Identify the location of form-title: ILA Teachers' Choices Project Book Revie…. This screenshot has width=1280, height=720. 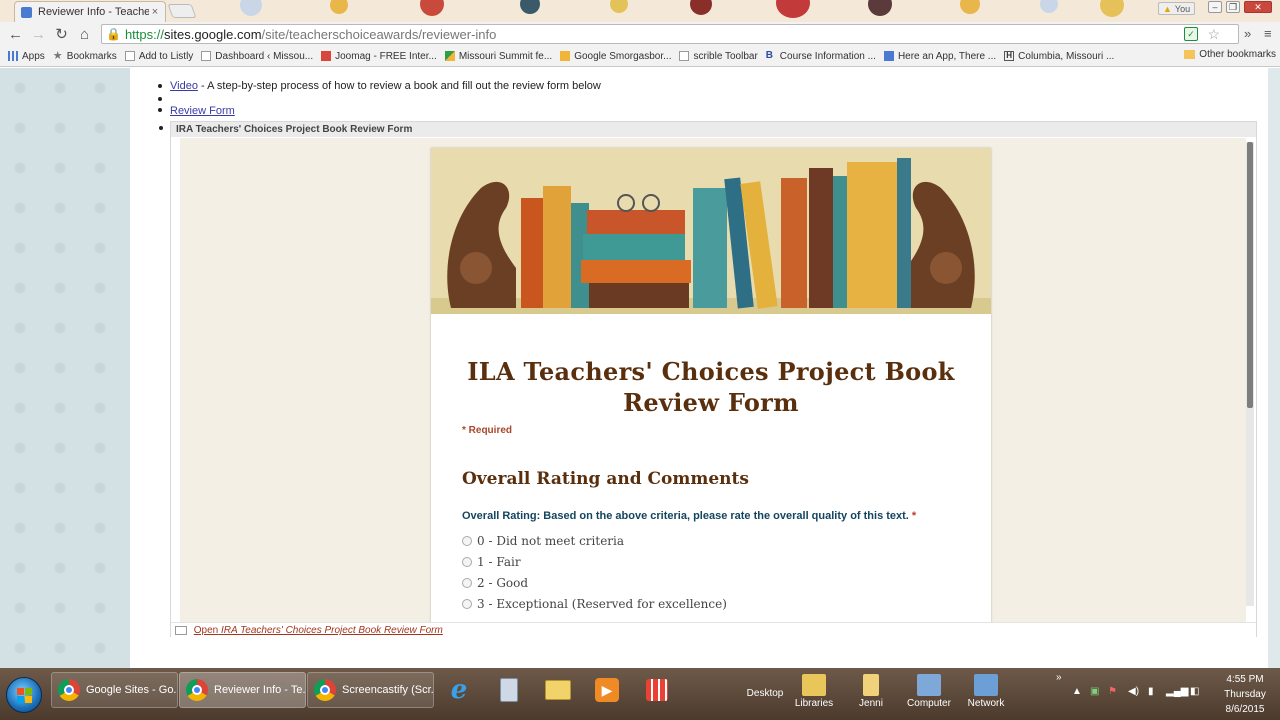
(711, 387).